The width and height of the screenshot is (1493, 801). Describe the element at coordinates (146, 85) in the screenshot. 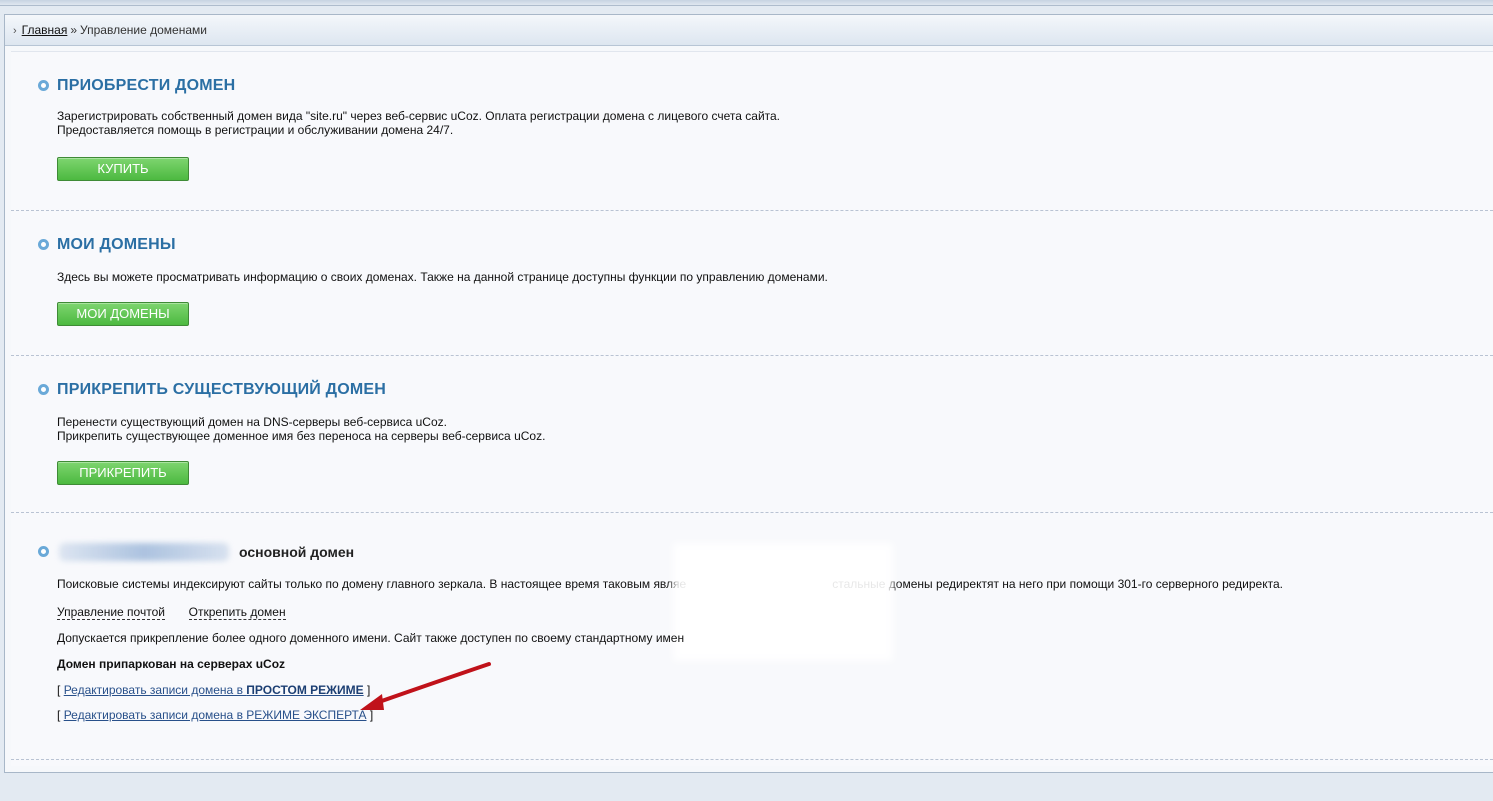

I see `section-title: ПРИОБРЕСТИ ДОМЕН` at that location.